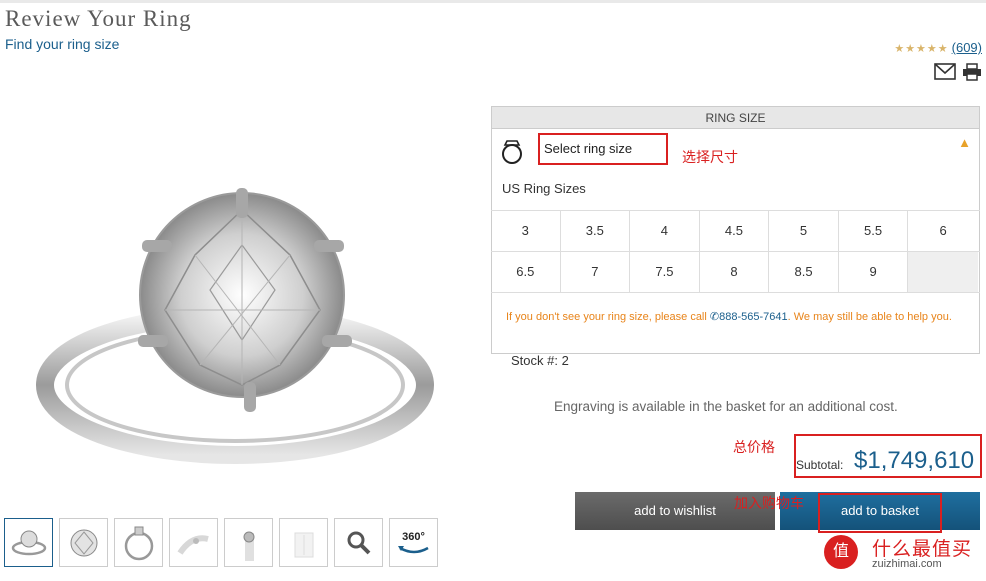 This screenshot has width=986, height=581. I want to click on size-option: 4, so click(665, 231).